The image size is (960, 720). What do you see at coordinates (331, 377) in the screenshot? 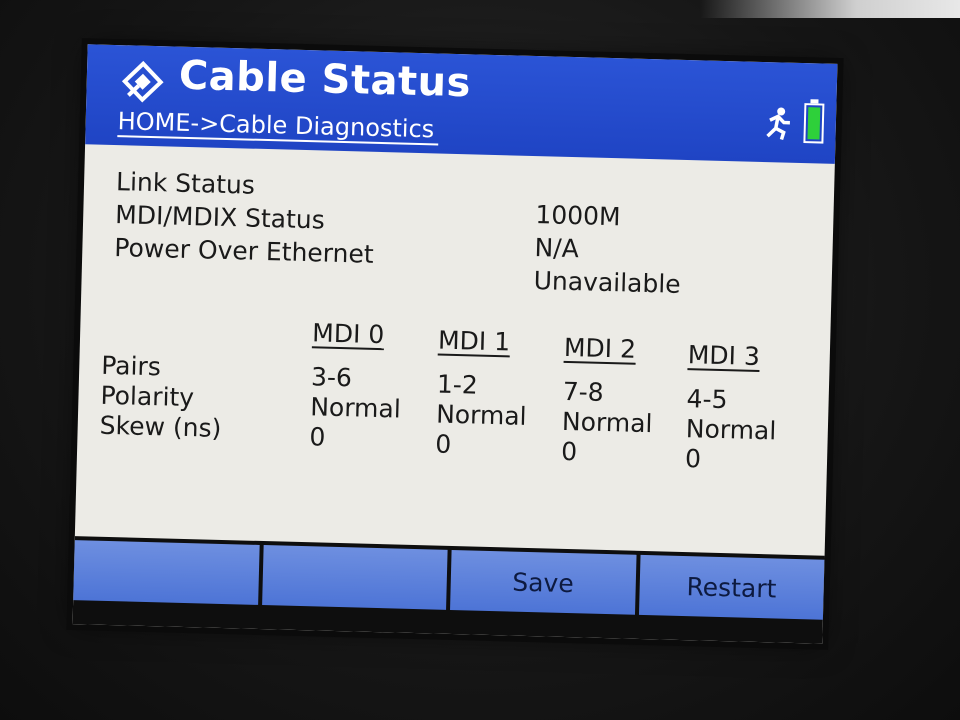
I see `mdi-0-pairs: 3-6` at bounding box center [331, 377].